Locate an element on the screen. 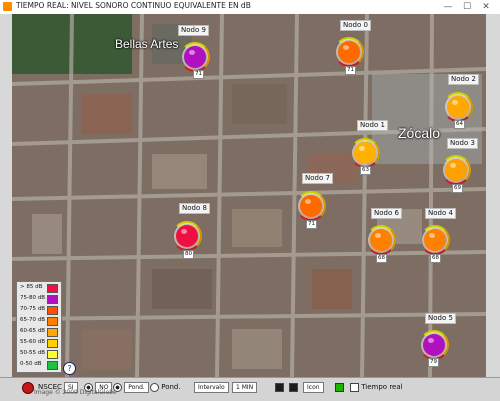  intervalo-button: Intervalo is located at coordinates (211, 387).